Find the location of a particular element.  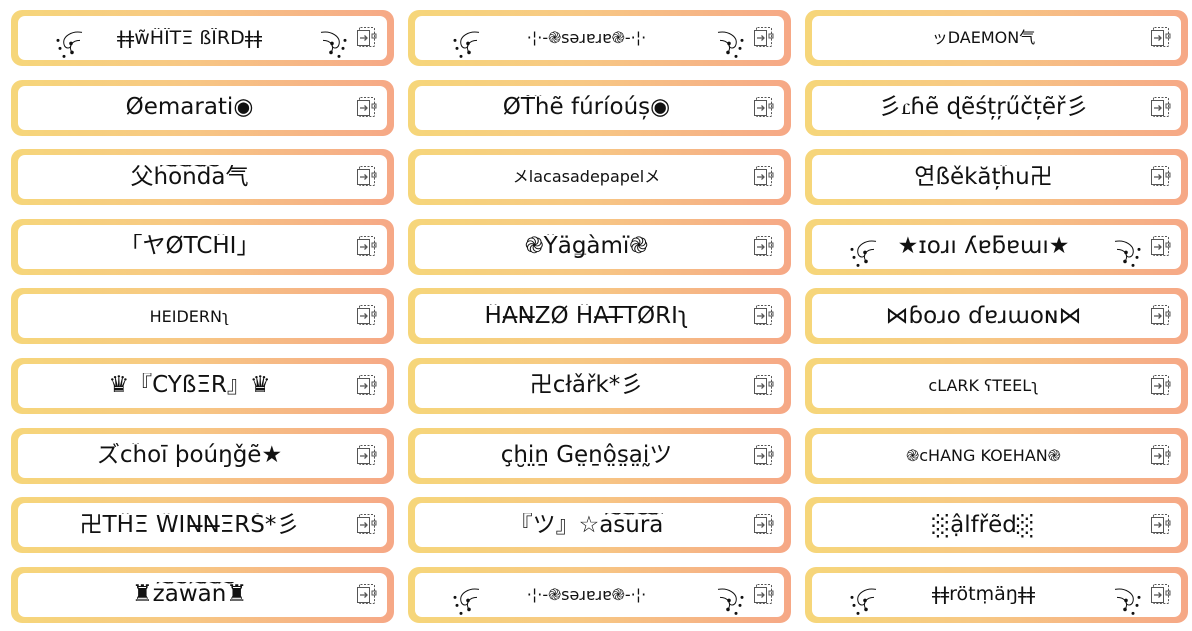

nickname-card: ★ɪoɹı ʎɐƃɐɯı★ is located at coordinates (996, 246).